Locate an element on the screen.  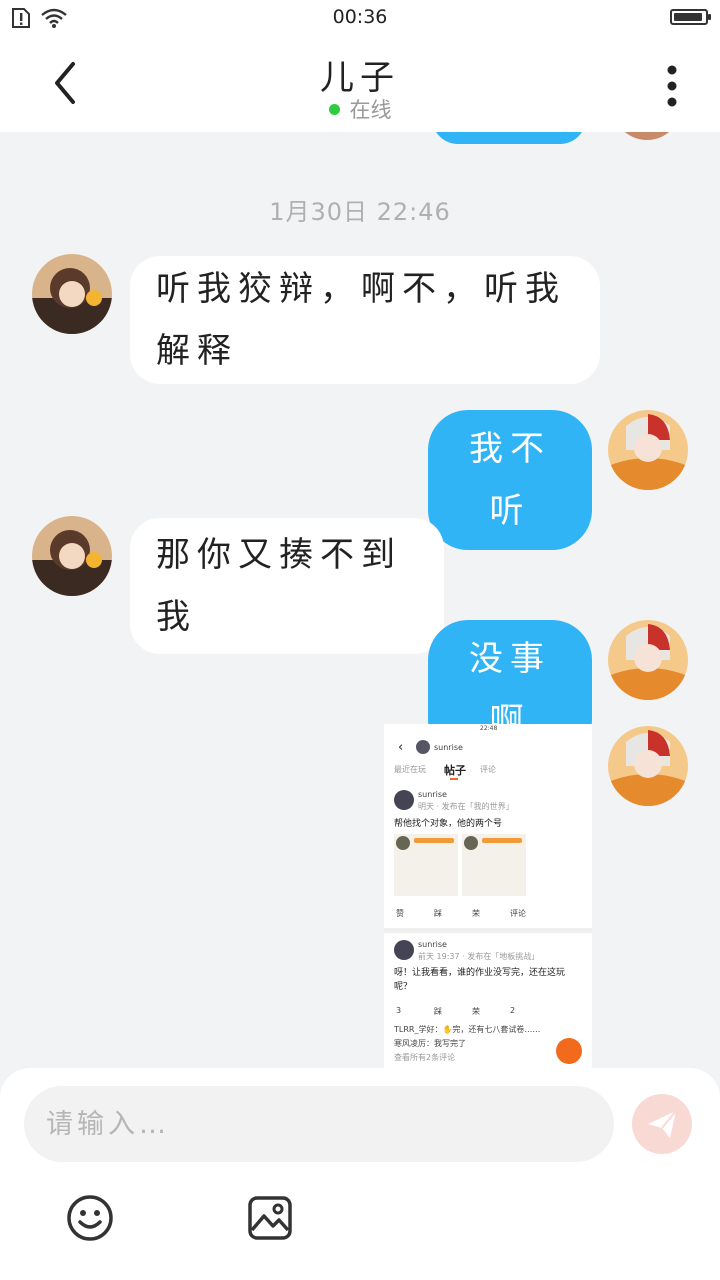
status-bar: 00:36 is located at coordinates (360, 18).